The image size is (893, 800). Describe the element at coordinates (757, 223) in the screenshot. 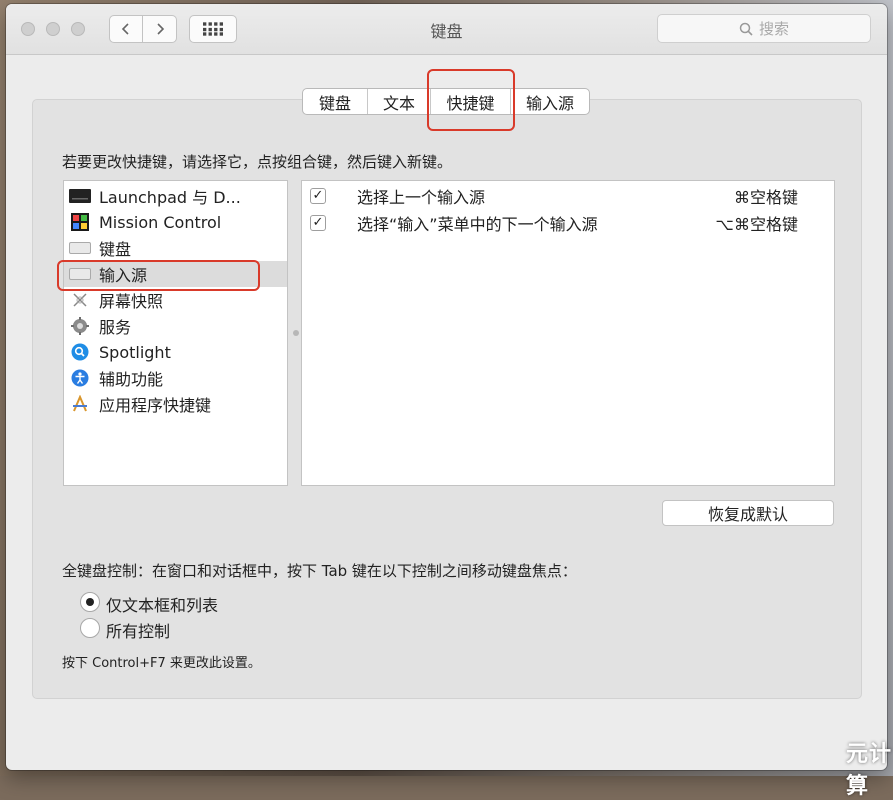

I see `shortcut-key: ⌥⌘空格键` at that location.